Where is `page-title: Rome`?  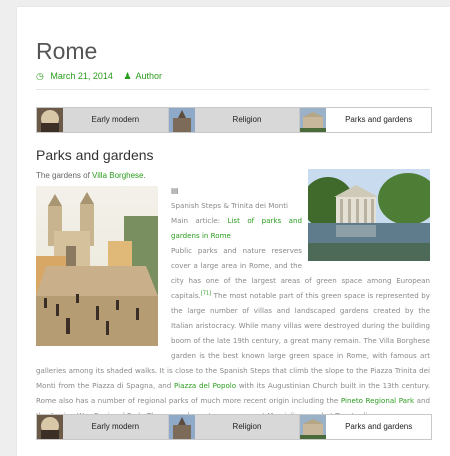 page-title: Rome is located at coordinates (67, 51).